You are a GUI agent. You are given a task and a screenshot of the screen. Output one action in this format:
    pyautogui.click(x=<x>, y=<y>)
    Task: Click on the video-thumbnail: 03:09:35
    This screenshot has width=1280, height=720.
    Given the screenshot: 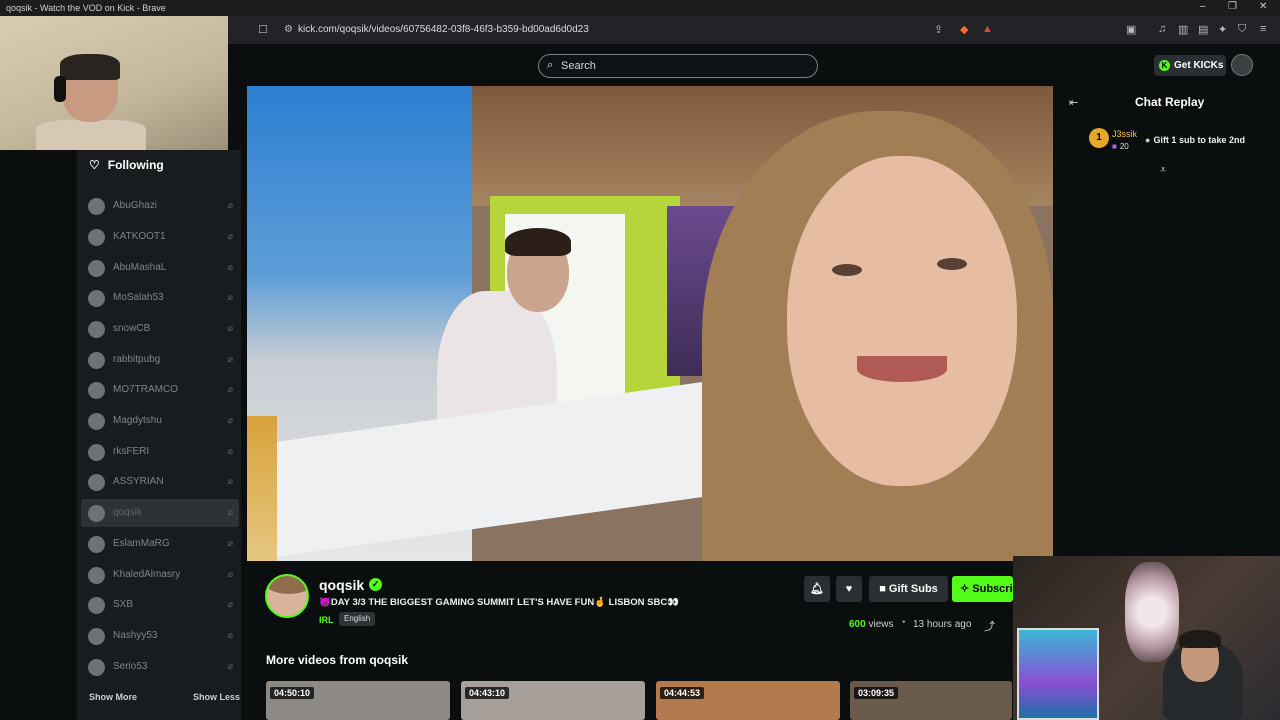 What is the action you would take?
    pyautogui.click(x=931, y=700)
    